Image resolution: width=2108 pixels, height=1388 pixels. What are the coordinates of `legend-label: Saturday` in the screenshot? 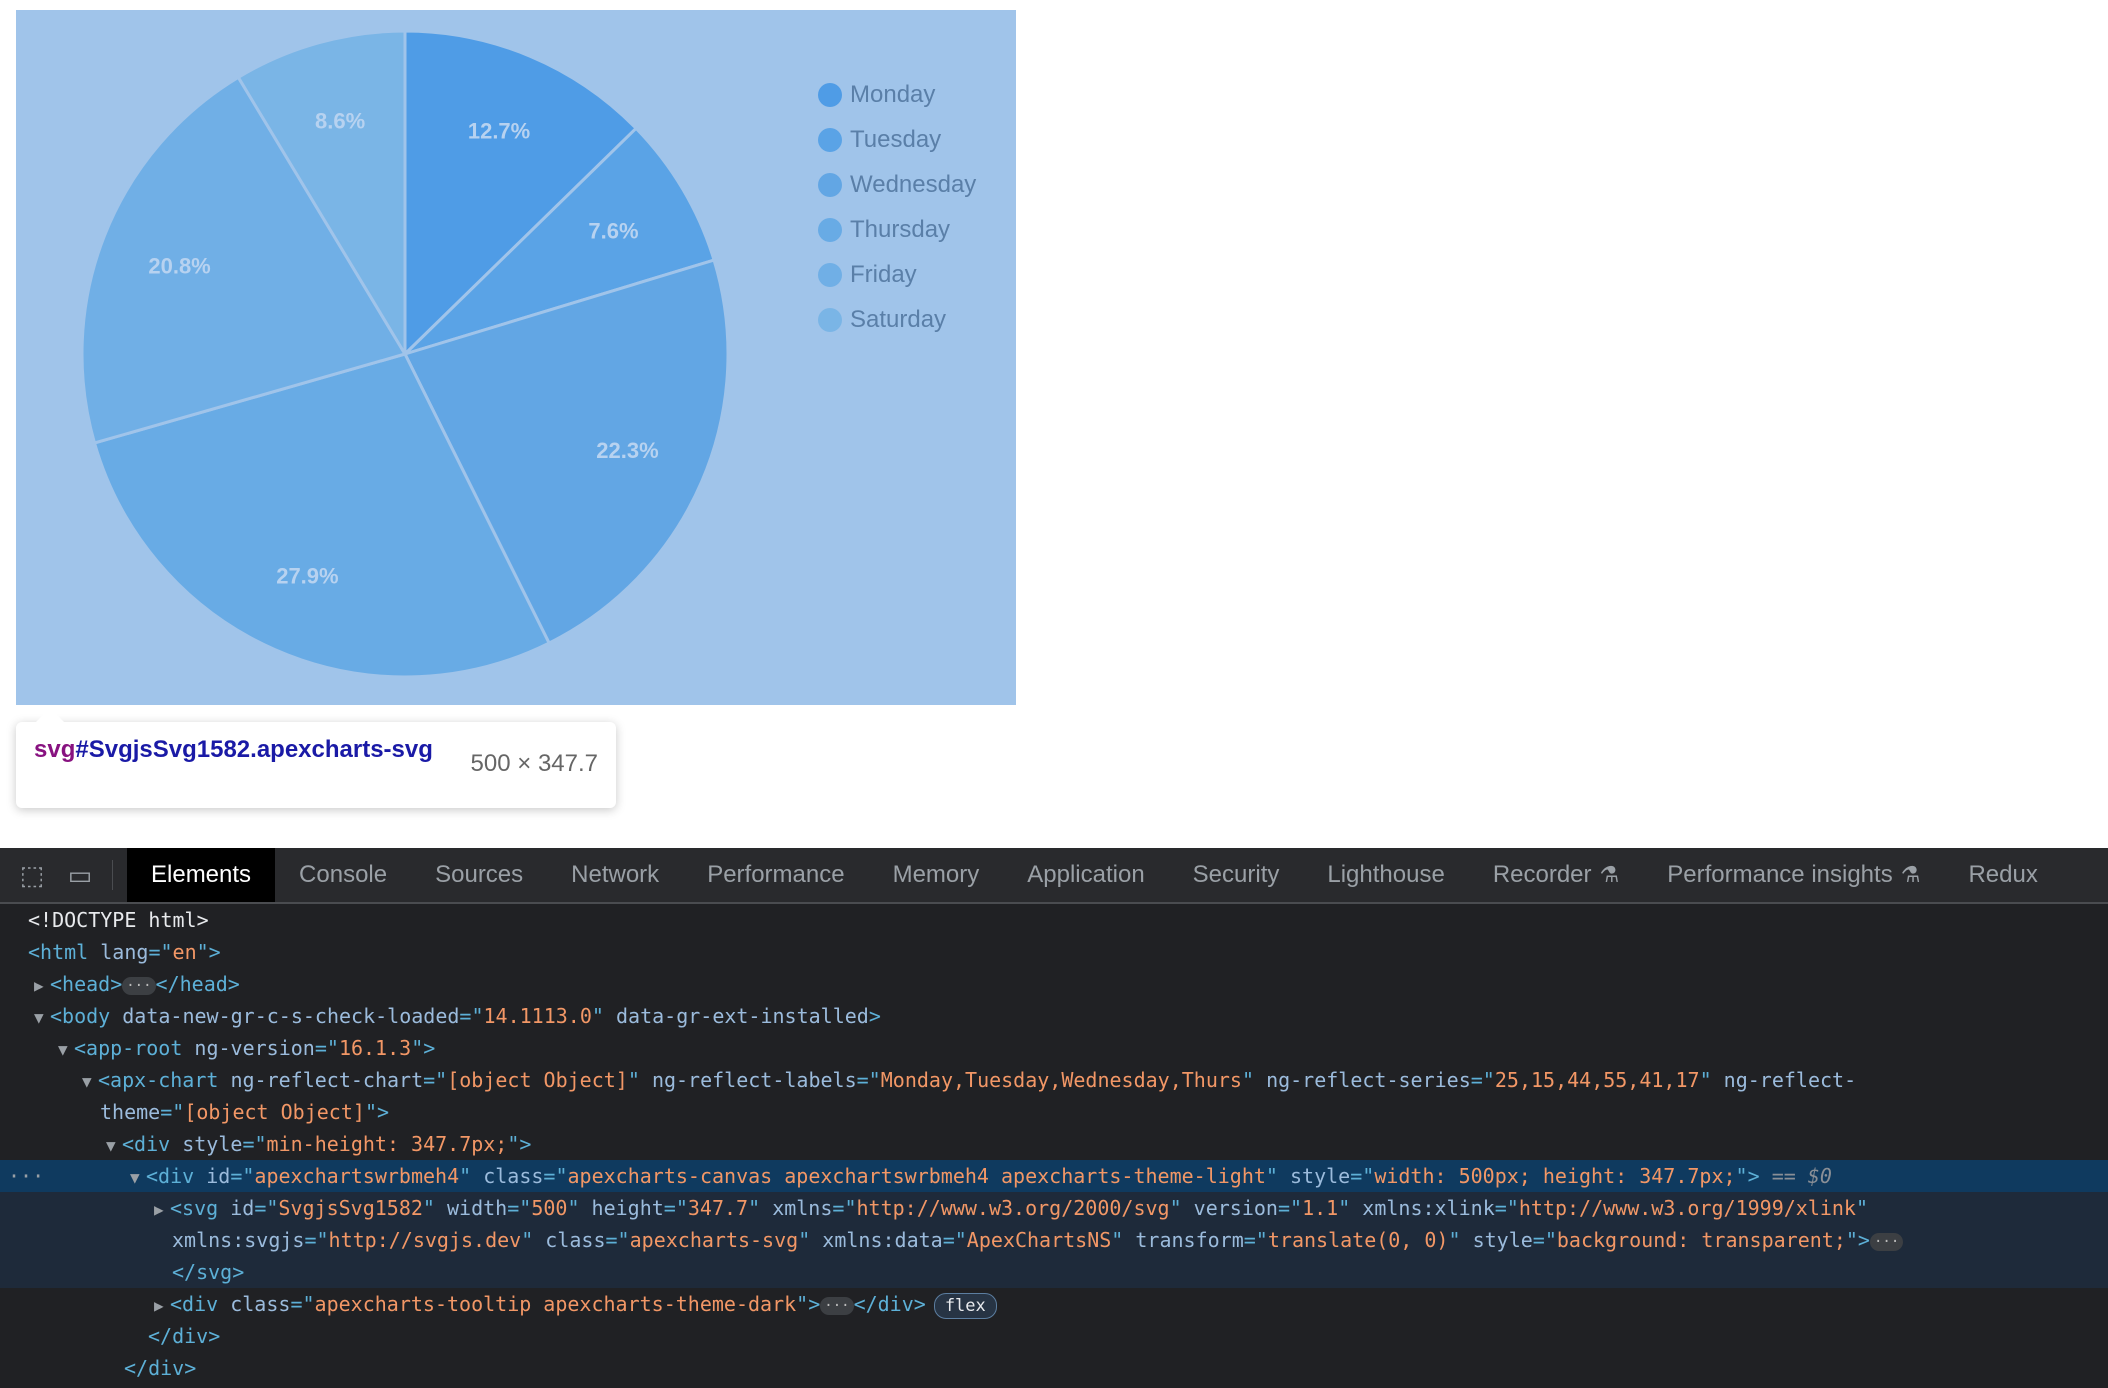 It's located at (898, 319).